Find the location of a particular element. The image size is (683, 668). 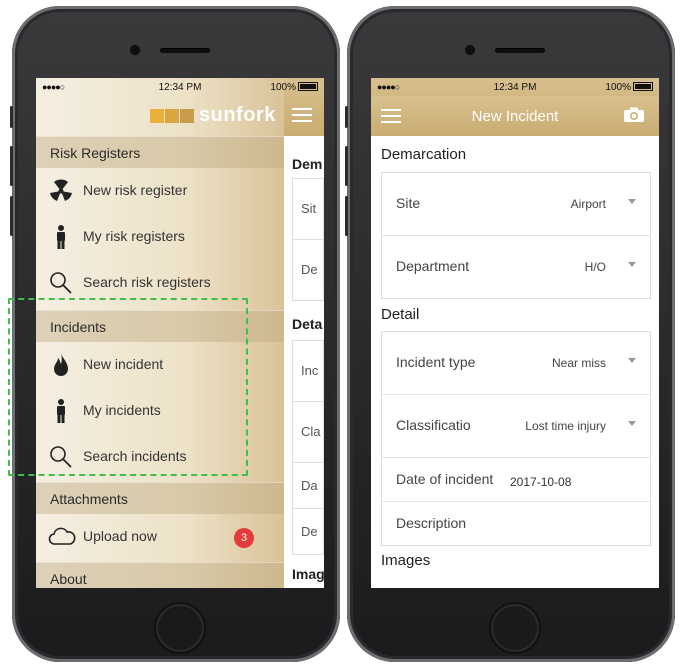

field-label: Incident type is located at coordinates (436, 362).